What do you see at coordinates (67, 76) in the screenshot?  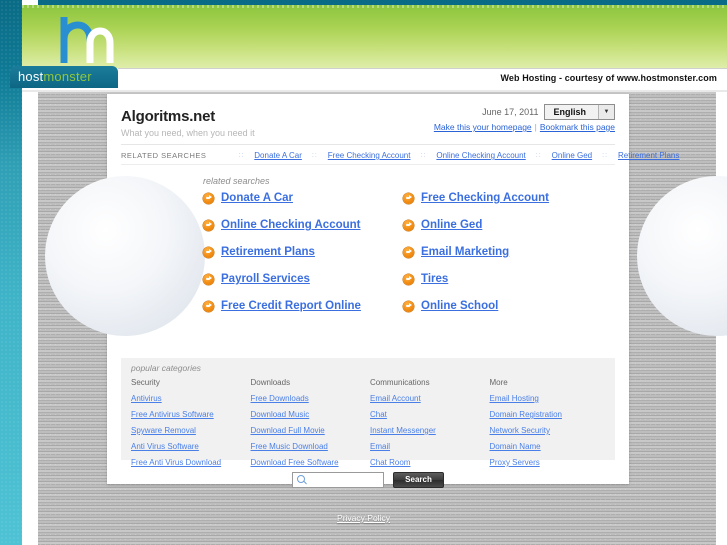 I see `logo-text-monster: monster` at bounding box center [67, 76].